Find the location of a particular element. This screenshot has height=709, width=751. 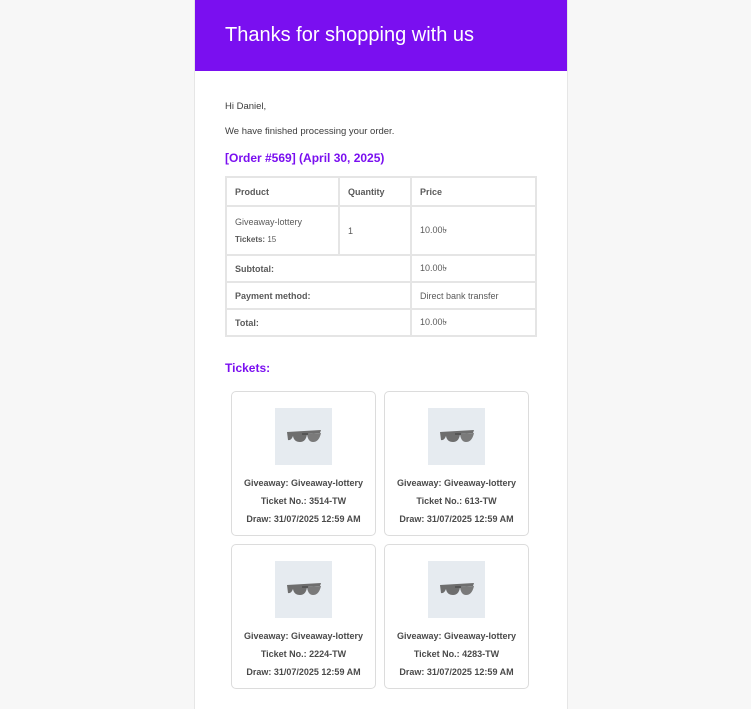

ticket-number: Ticket No.: 613-TW is located at coordinates (456, 501).